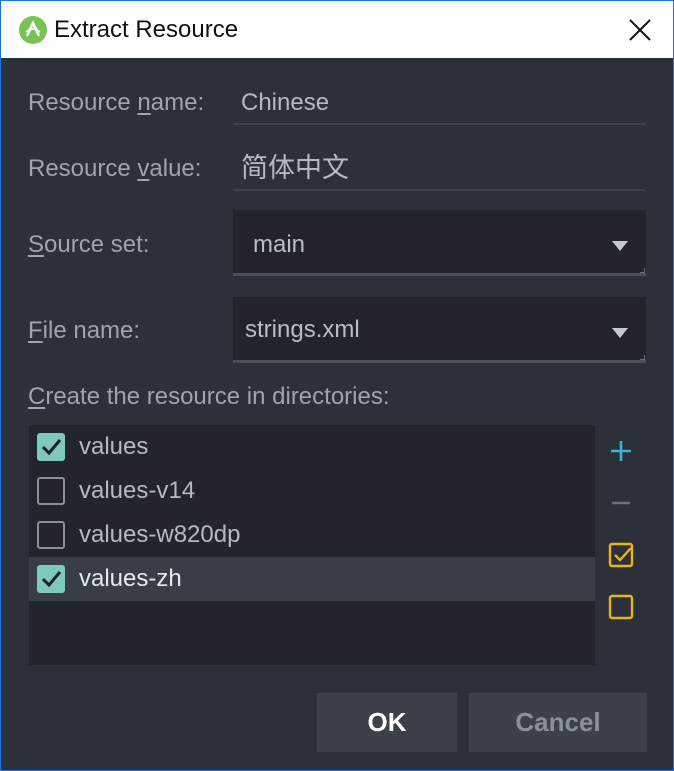 The image size is (674, 771). I want to click on window-title: Extract Resource, so click(146, 29).